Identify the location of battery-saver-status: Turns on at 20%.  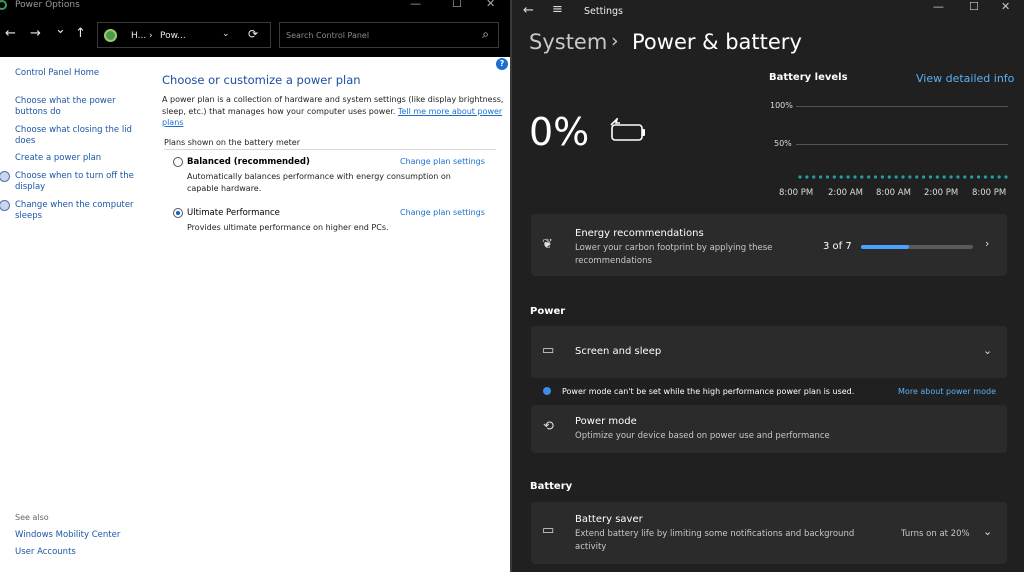
(935, 534).